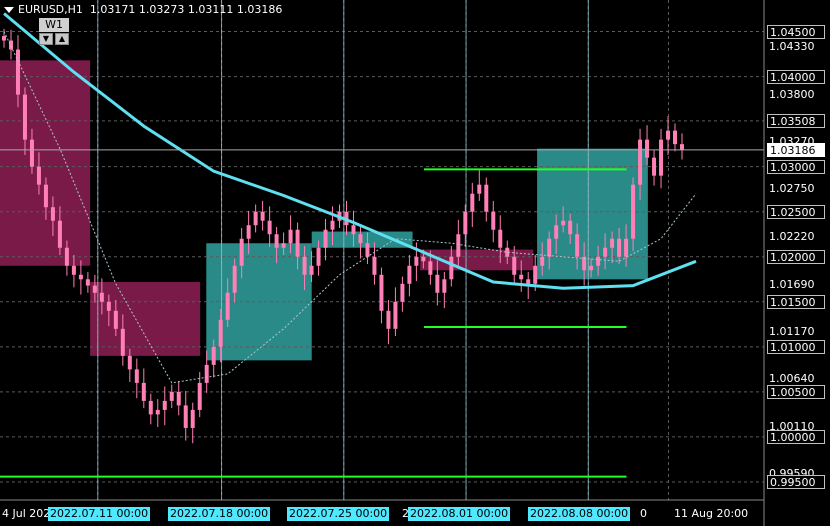 The height and width of the screenshot is (526, 830). I want to click on price-tick-label: 1.02500, so click(796, 211).